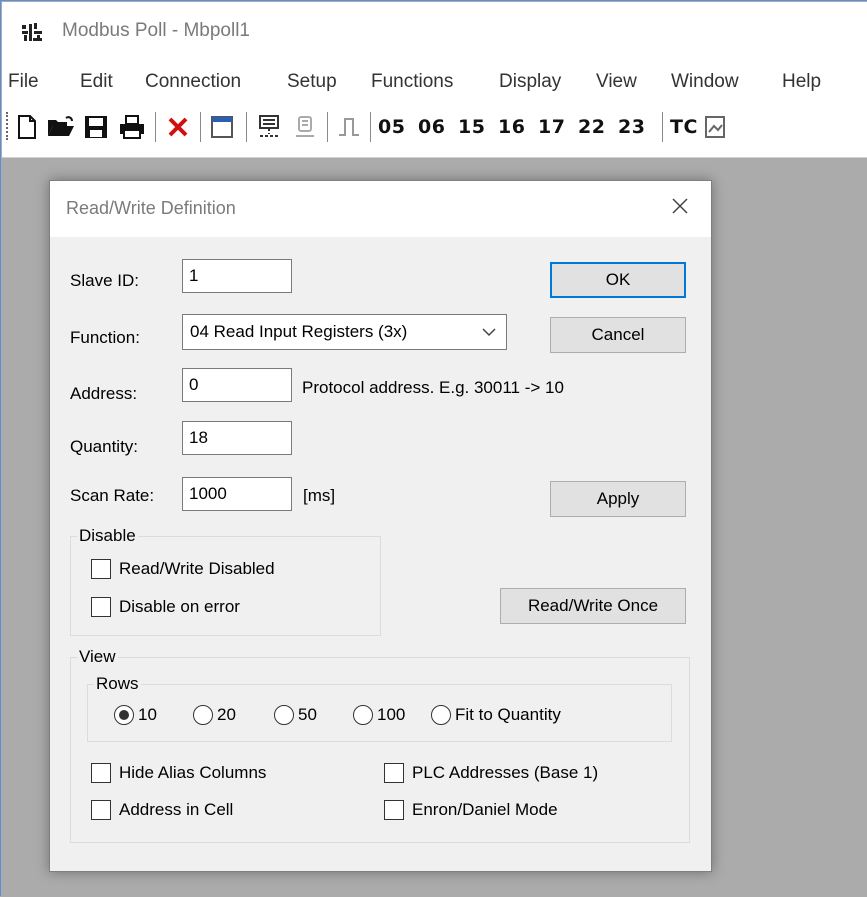  I want to click on disable-on-error-label: Disable on error, so click(179, 606).